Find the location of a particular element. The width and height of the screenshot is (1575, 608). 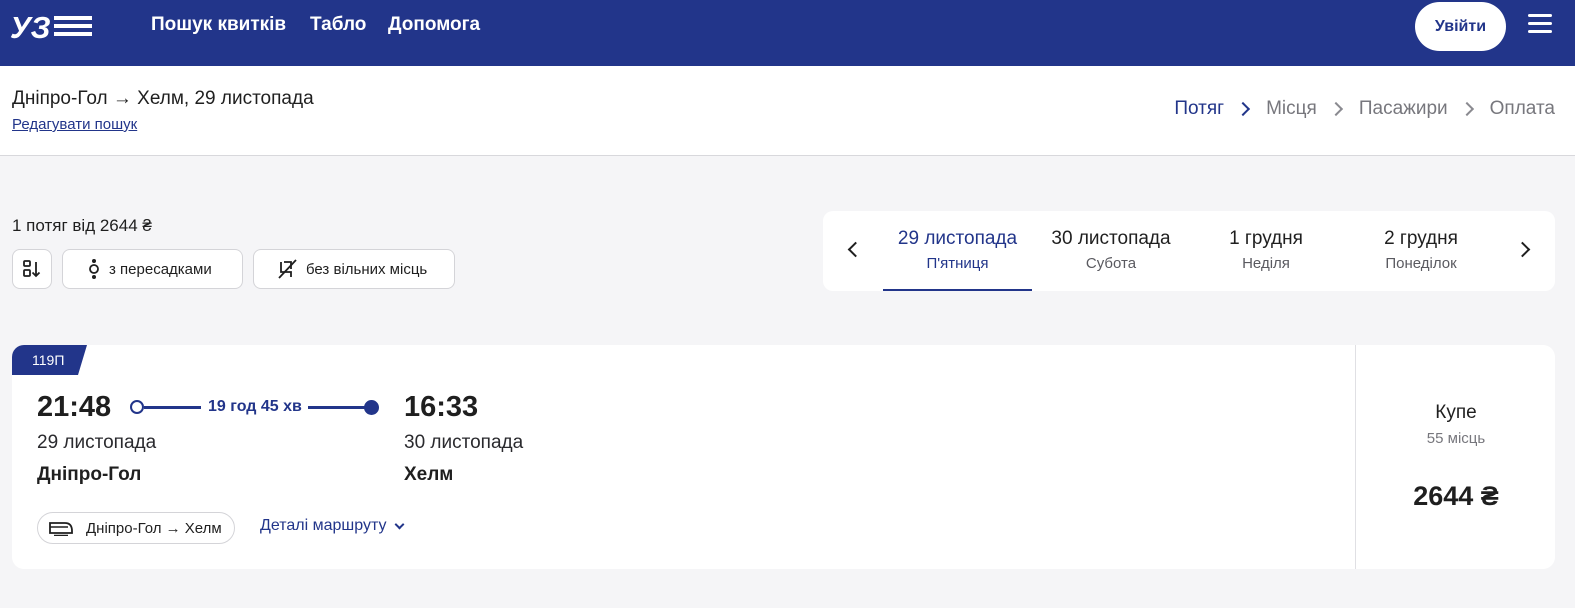

train-icon is located at coordinates (61, 529).